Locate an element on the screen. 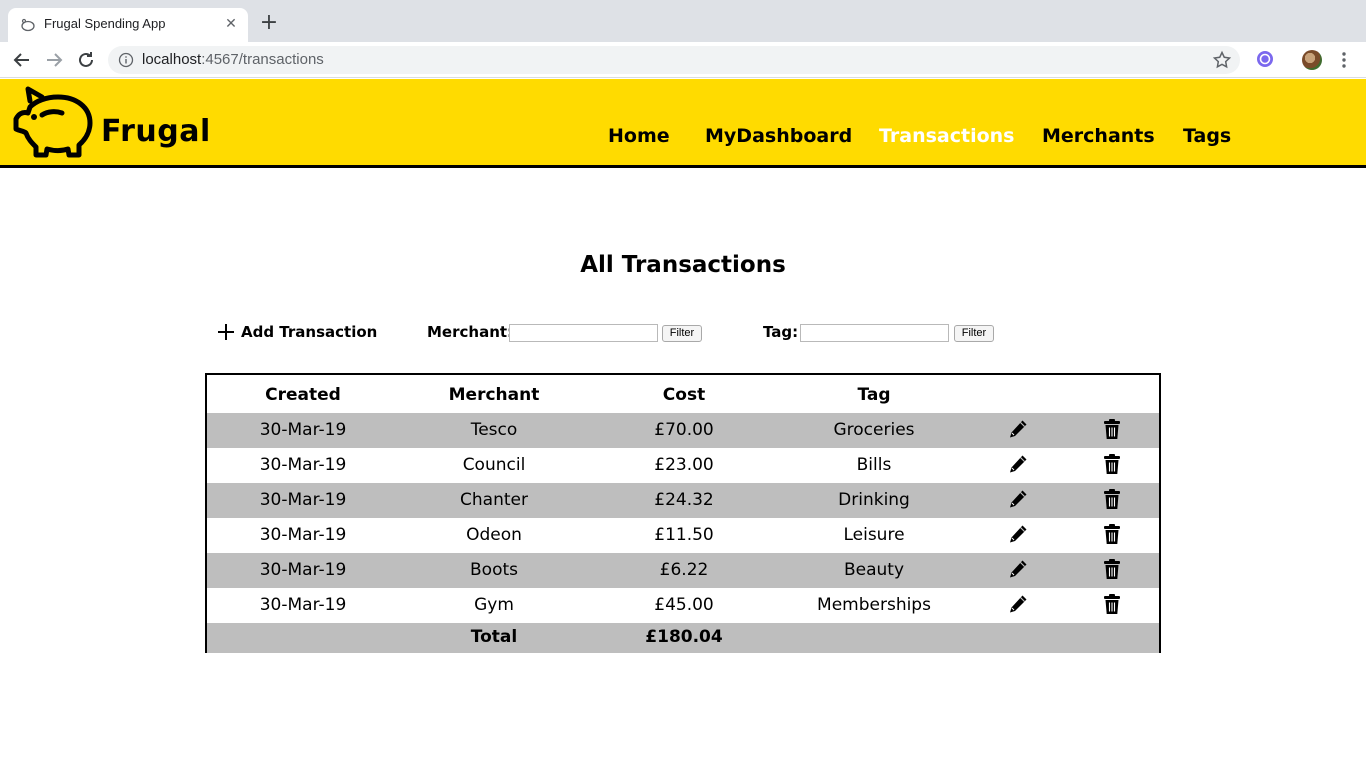 The image size is (1366, 768). table-total-row: Total £180.04 is located at coordinates (683, 638).